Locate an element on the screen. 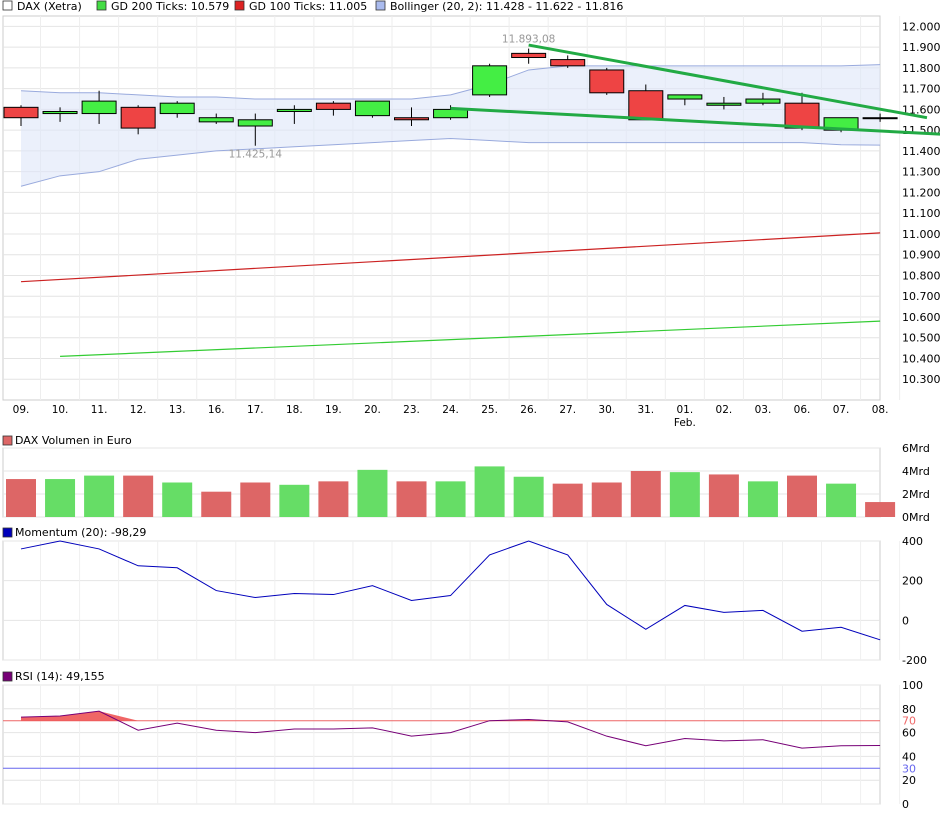 The height and width of the screenshot is (814, 940). x-tick-label: 17. is located at coordinates (255, 410).